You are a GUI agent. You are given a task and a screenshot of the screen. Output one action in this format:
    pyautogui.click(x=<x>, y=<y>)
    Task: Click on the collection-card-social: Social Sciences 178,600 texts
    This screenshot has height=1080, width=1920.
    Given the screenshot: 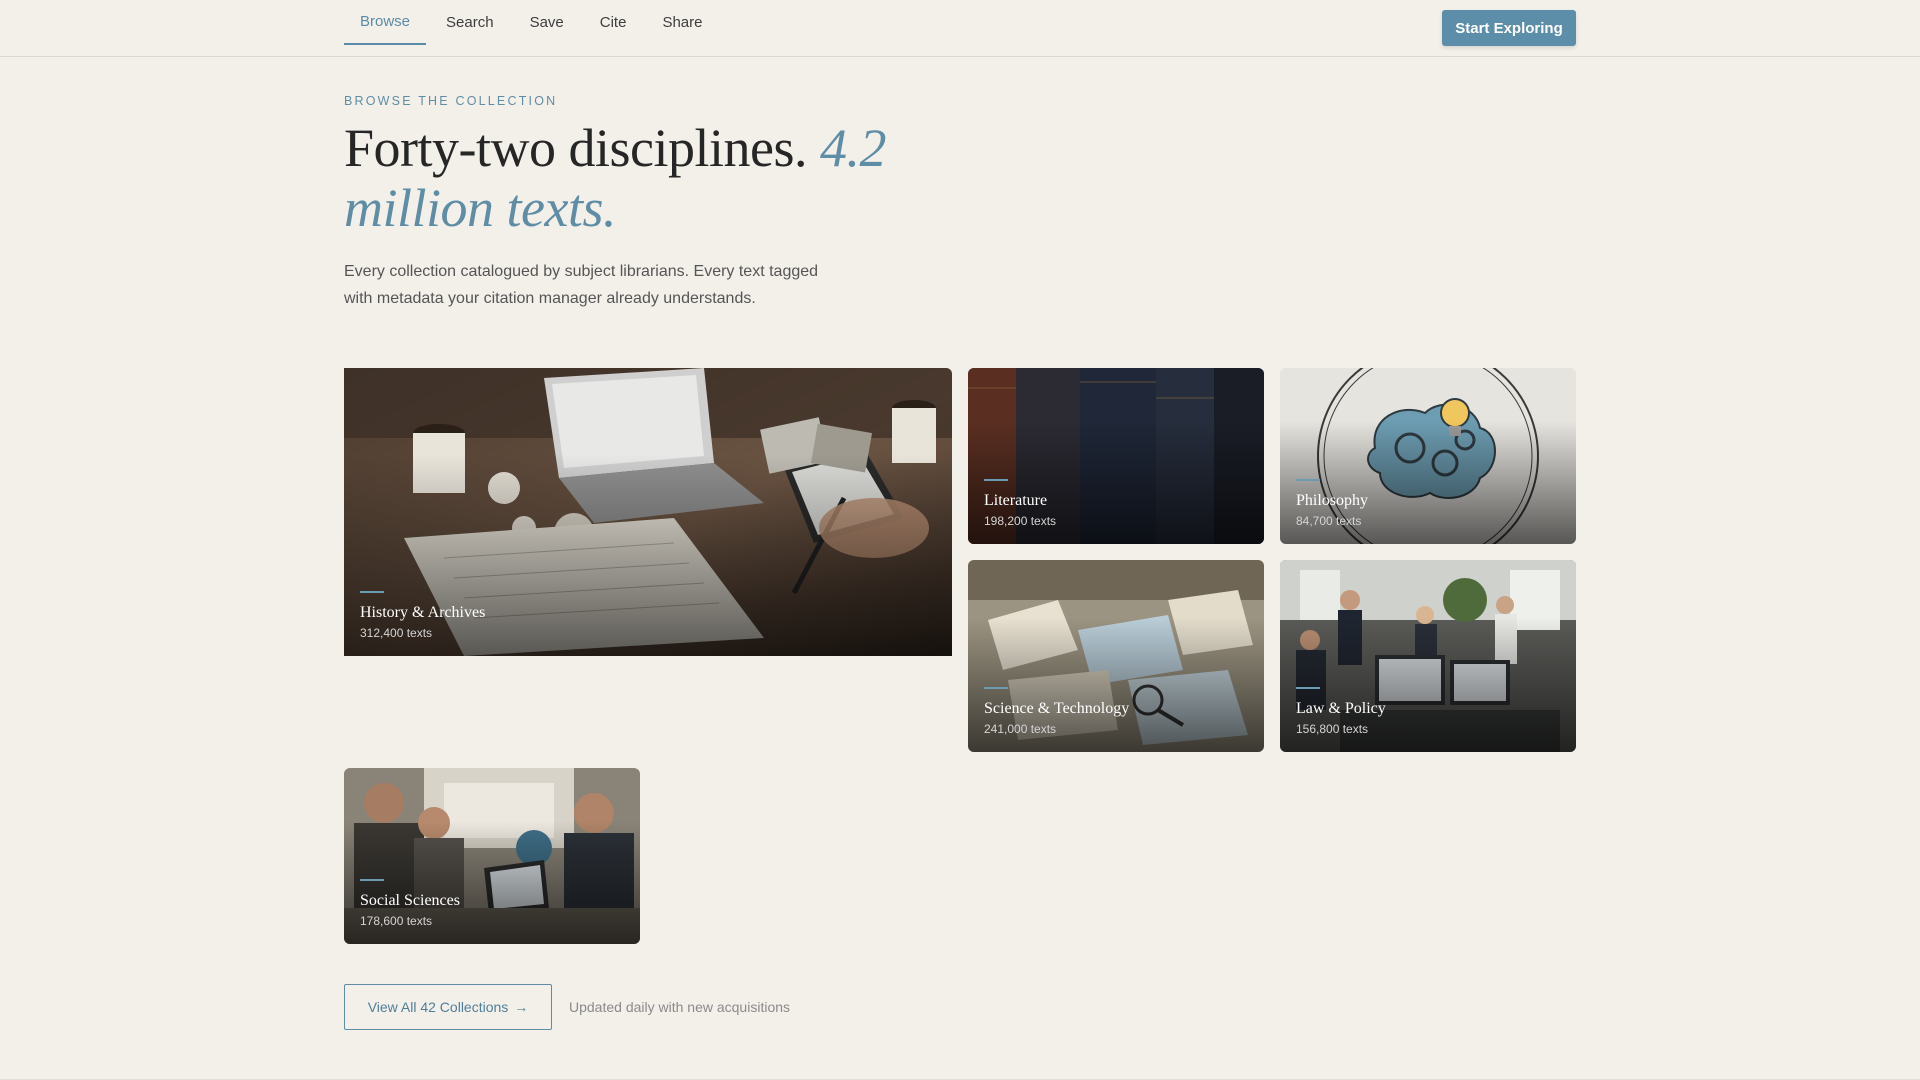 What is the action you would take?
    pyautogui.click(x=492, y=856)
    